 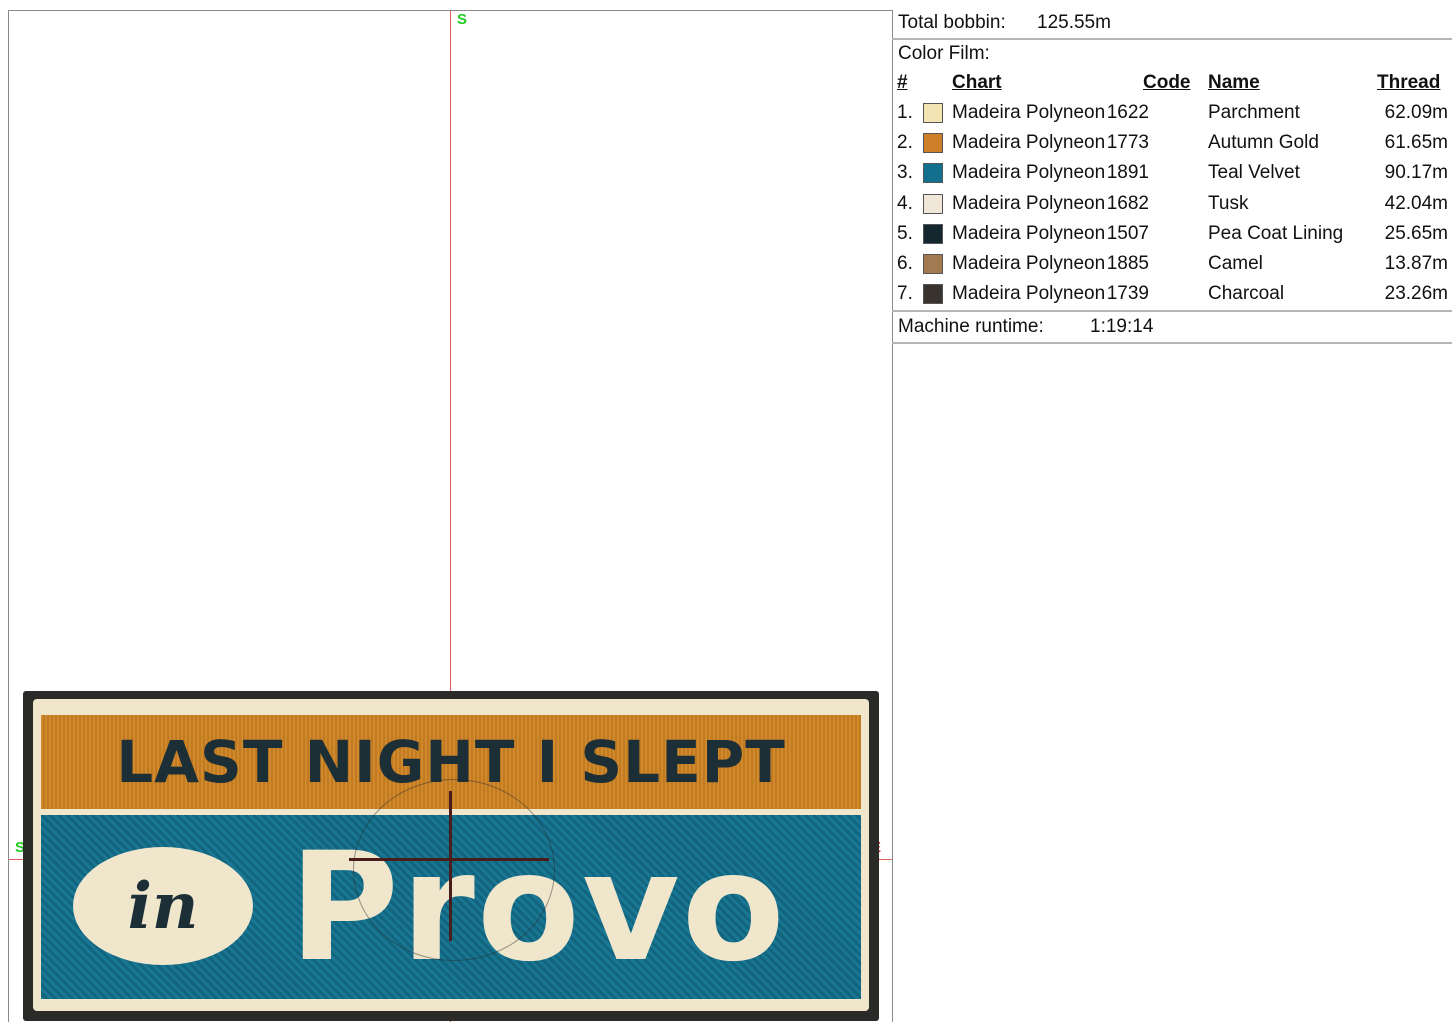 What do you see at coordinates (1228, 203) in the screenshot?
I see `row-name: Tusk` at bounding box center [1228, 203].